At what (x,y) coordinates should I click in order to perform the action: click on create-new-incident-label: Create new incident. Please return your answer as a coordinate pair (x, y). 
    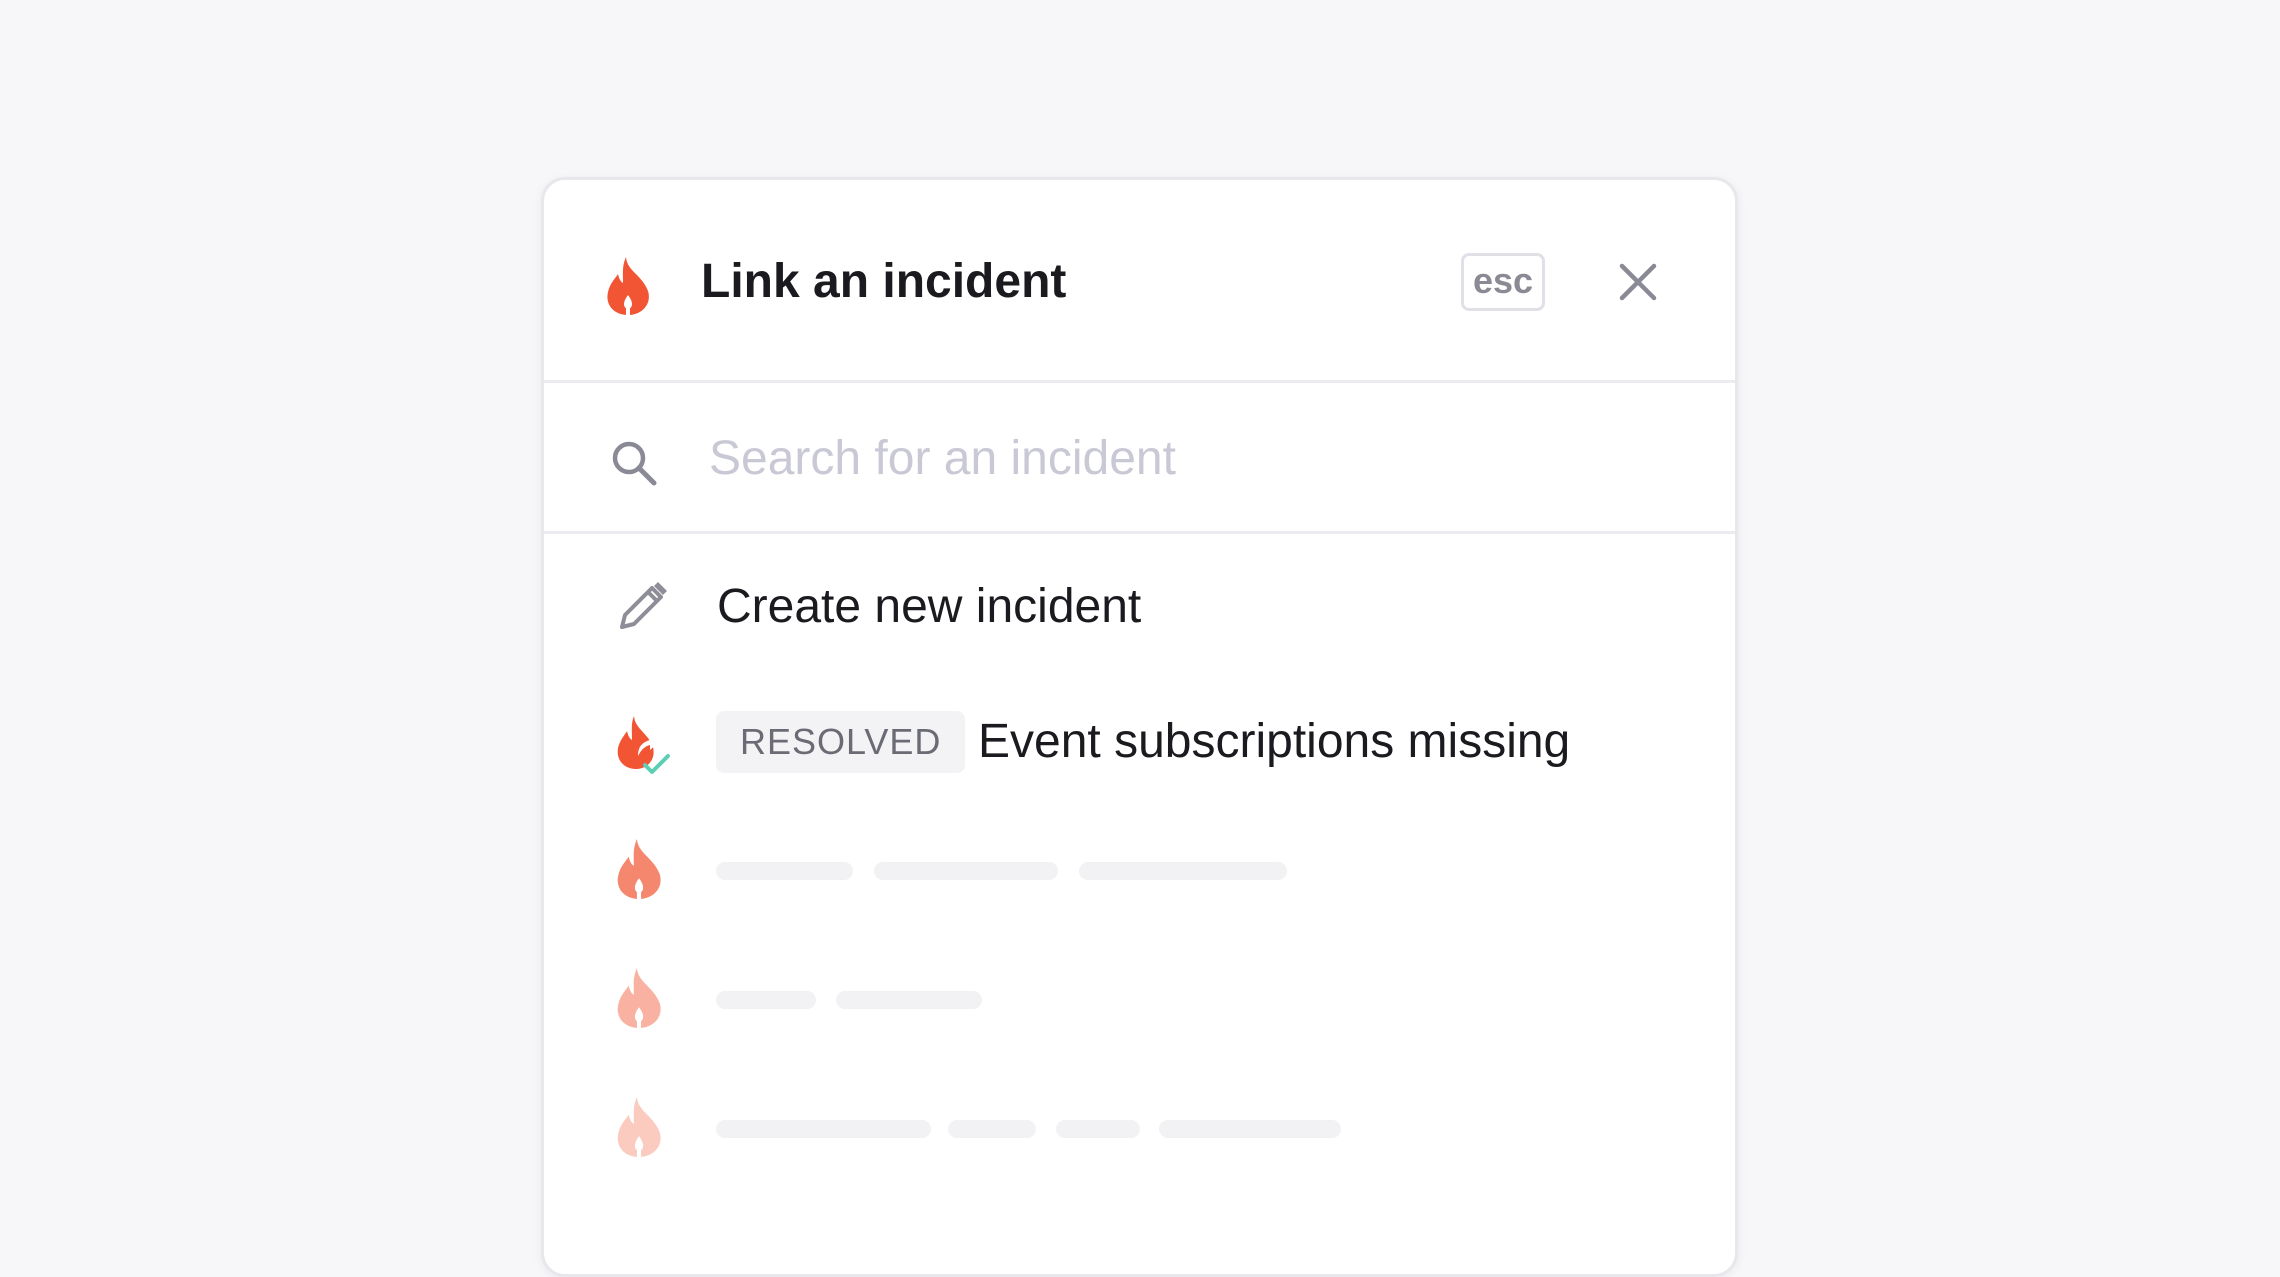
    Looking at the image, I should click on (929, 606).